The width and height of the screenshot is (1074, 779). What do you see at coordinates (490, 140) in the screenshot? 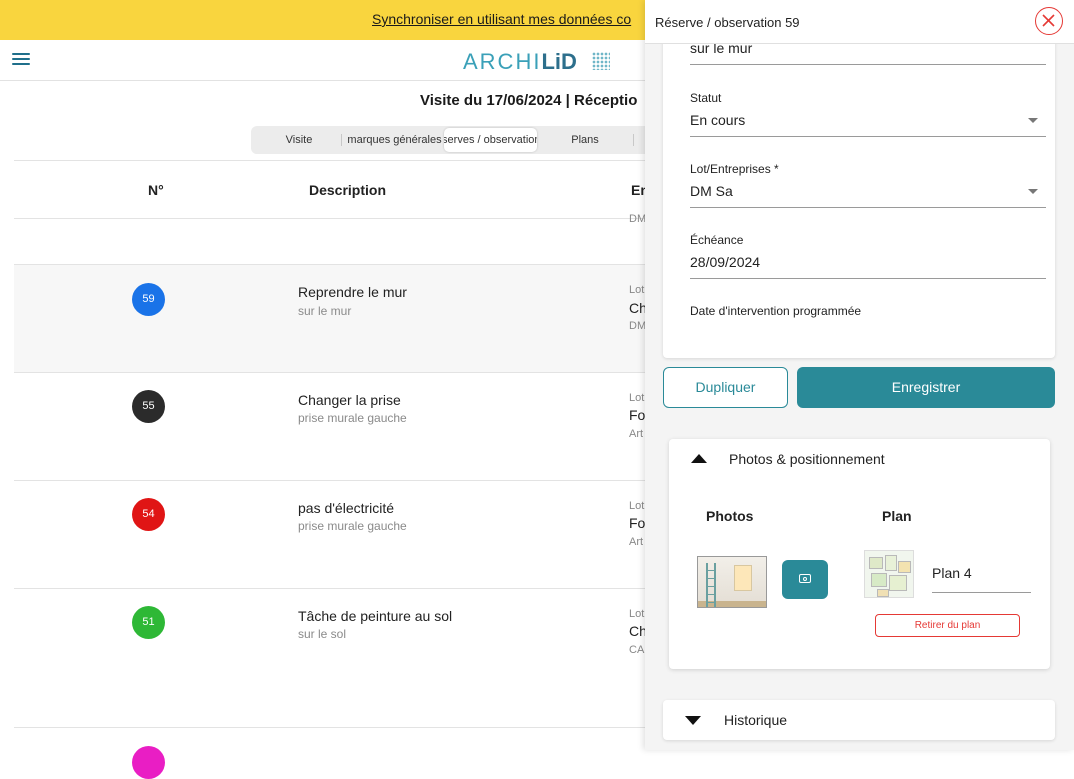
I see `tab-reserves: Réserves / observations` at bounding box center [490, 140].